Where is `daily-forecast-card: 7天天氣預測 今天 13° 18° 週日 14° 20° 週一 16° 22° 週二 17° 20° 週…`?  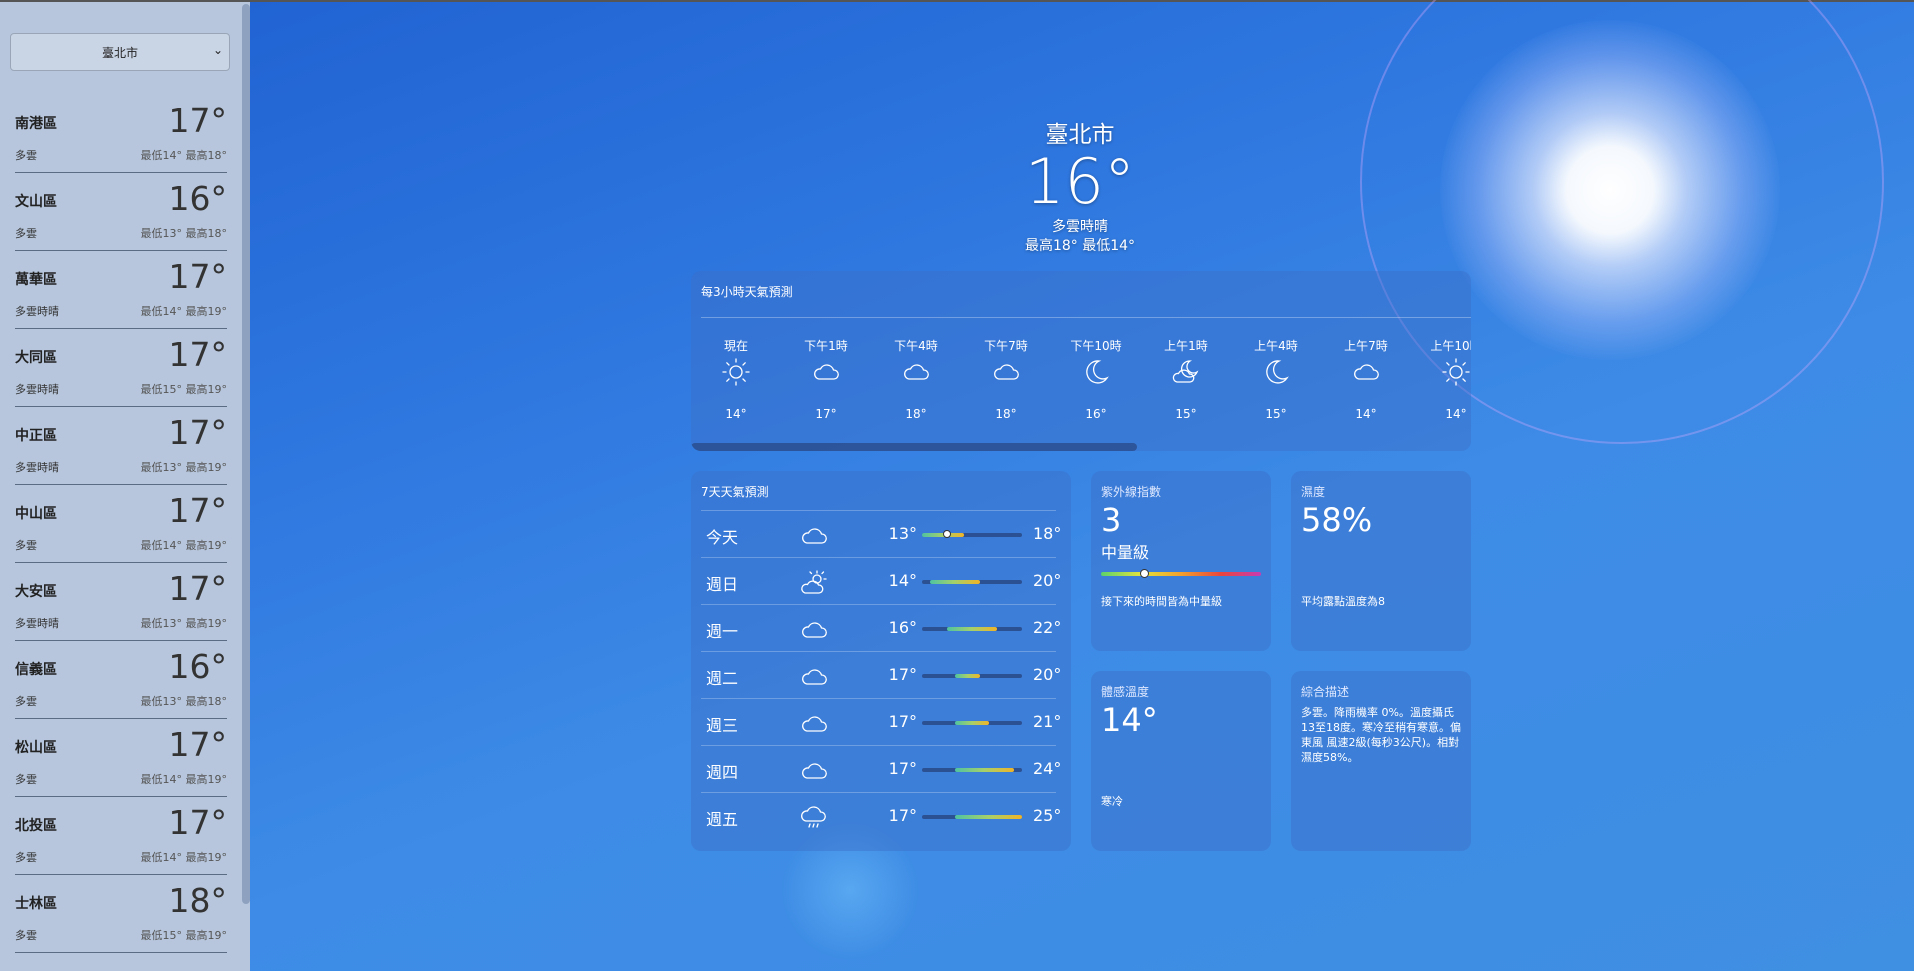 daily-forecast-card: 7天天氣預測 今天 13° 18° 週日 14° 20° 週一 16° 22° 週二 17° 20° 週… is located at coordinates (881, 661).